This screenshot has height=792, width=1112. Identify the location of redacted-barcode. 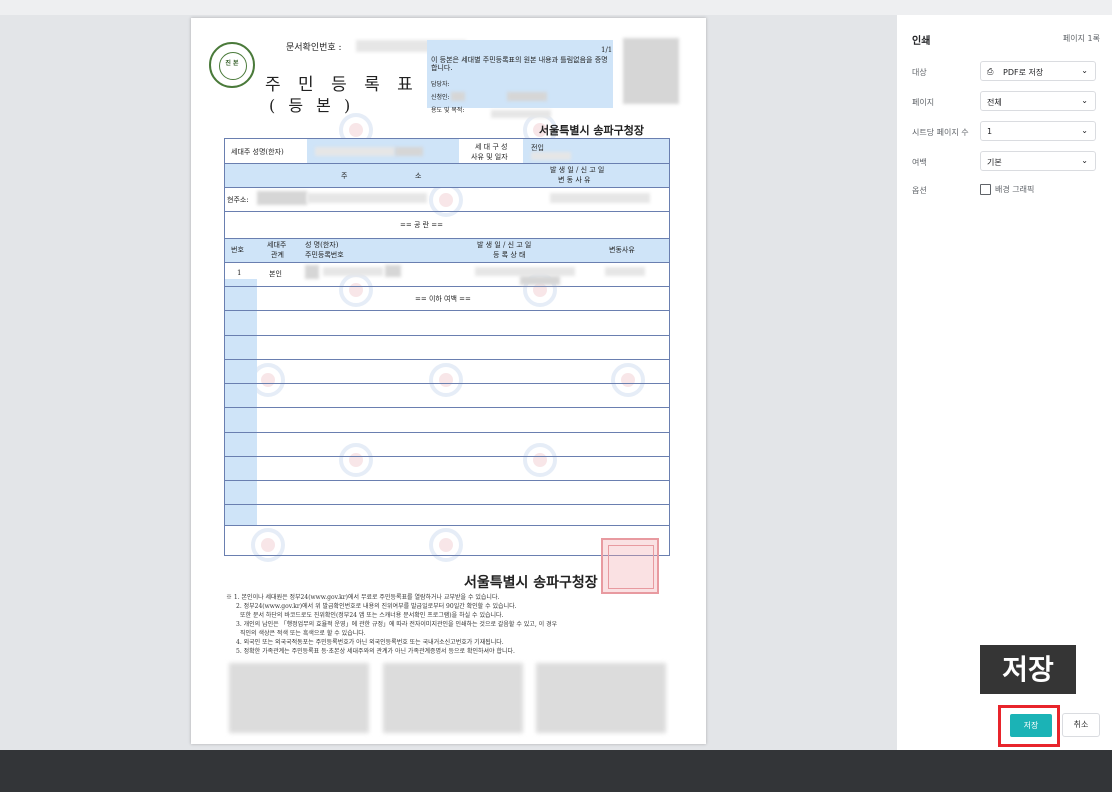
(651, 71).